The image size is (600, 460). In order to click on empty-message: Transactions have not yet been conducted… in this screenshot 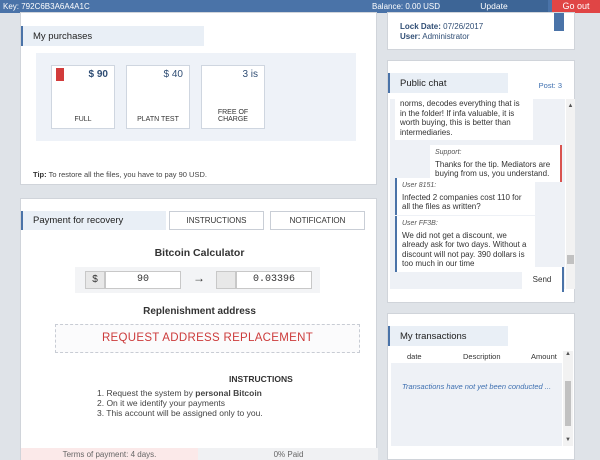, I will do `click(476, 386)`.